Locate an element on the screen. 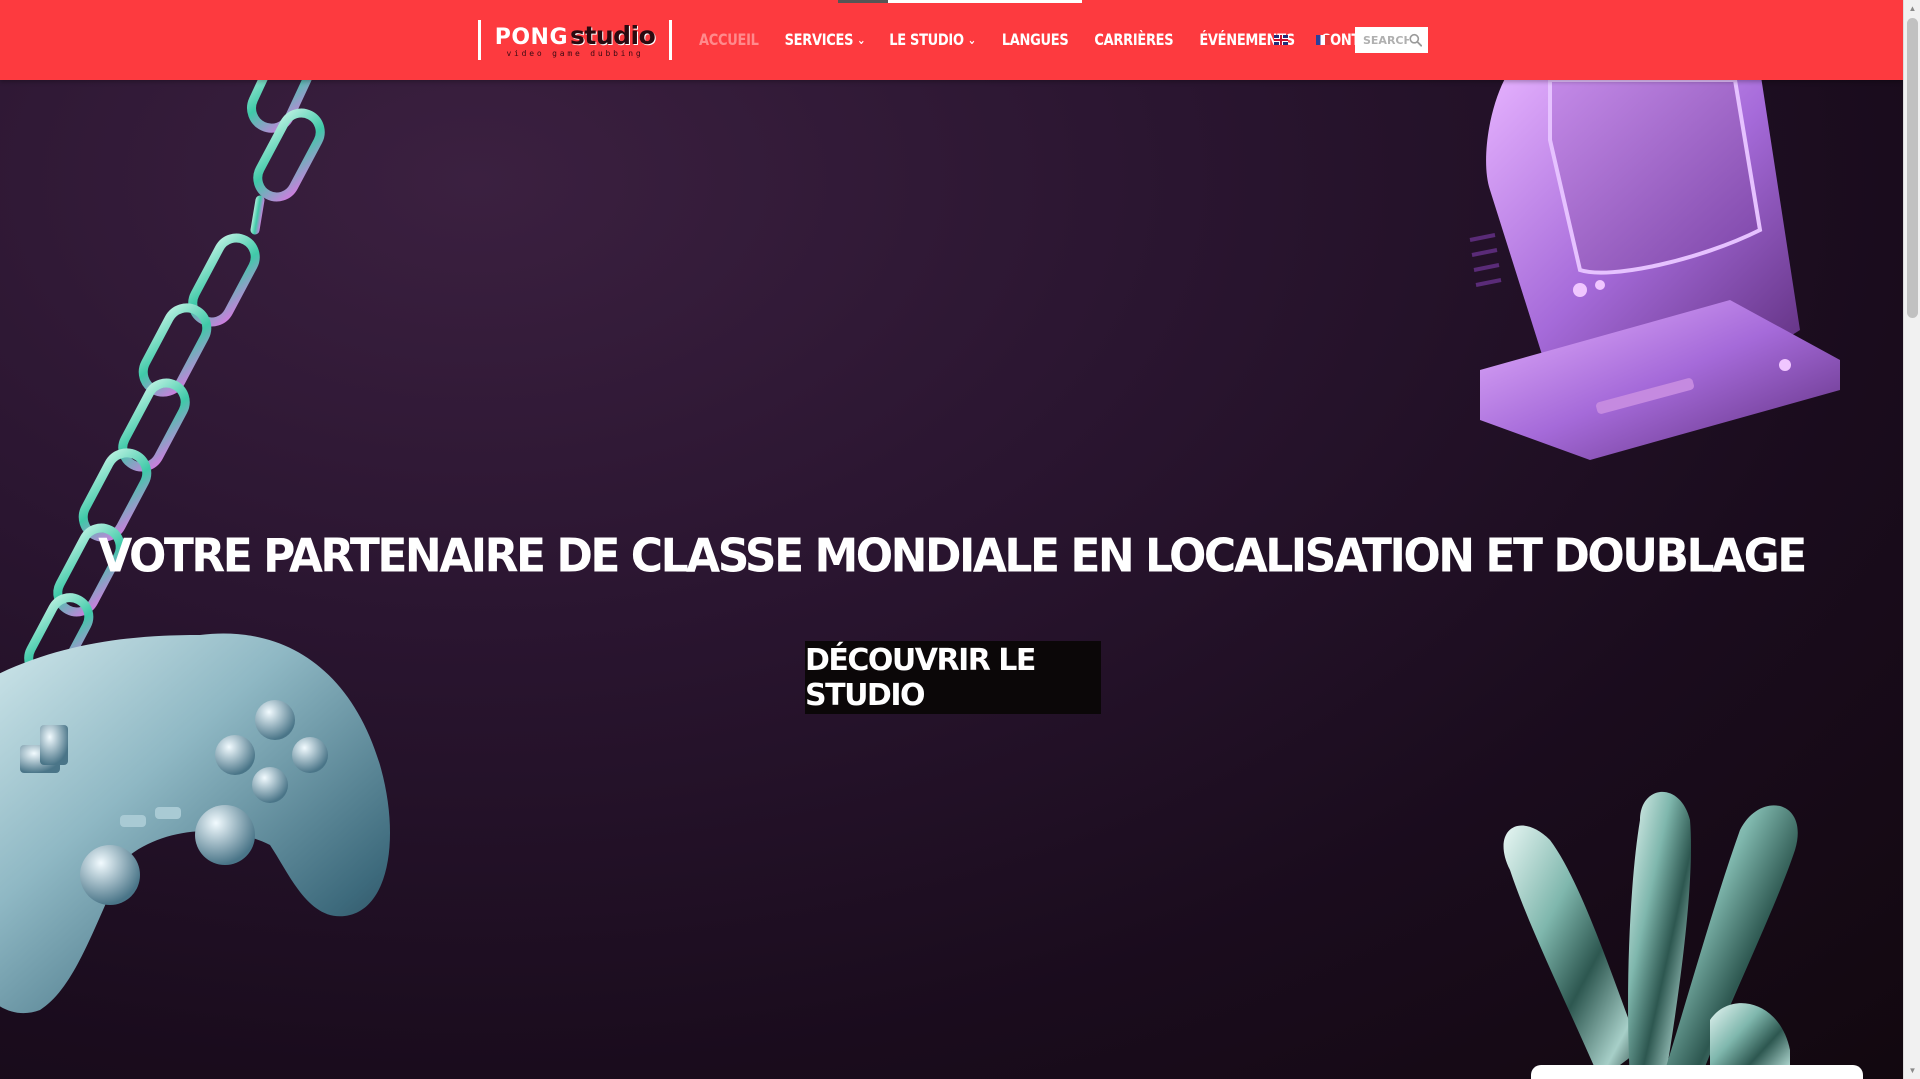  scroll-thumb is located at coordinates (1912, 168).